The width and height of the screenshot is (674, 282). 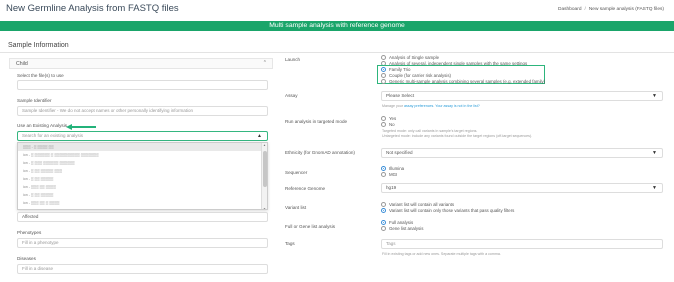 What do you see at coordinates (142, 269) in the screenshot?
I see `diseases-input: Fill in a disease` at bounding box center [142, 269].